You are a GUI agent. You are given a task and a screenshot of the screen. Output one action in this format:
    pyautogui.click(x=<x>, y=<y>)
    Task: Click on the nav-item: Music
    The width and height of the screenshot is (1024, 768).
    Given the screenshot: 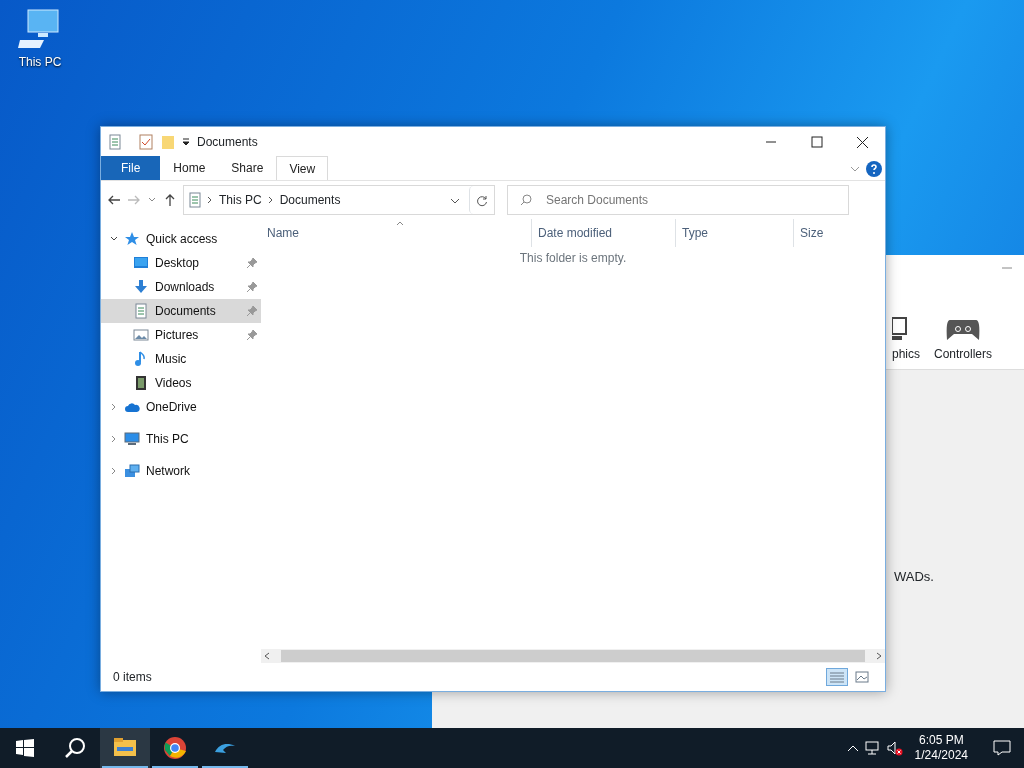 What is the action you would take?
    pyautogui.click(x=181, y=359)
    